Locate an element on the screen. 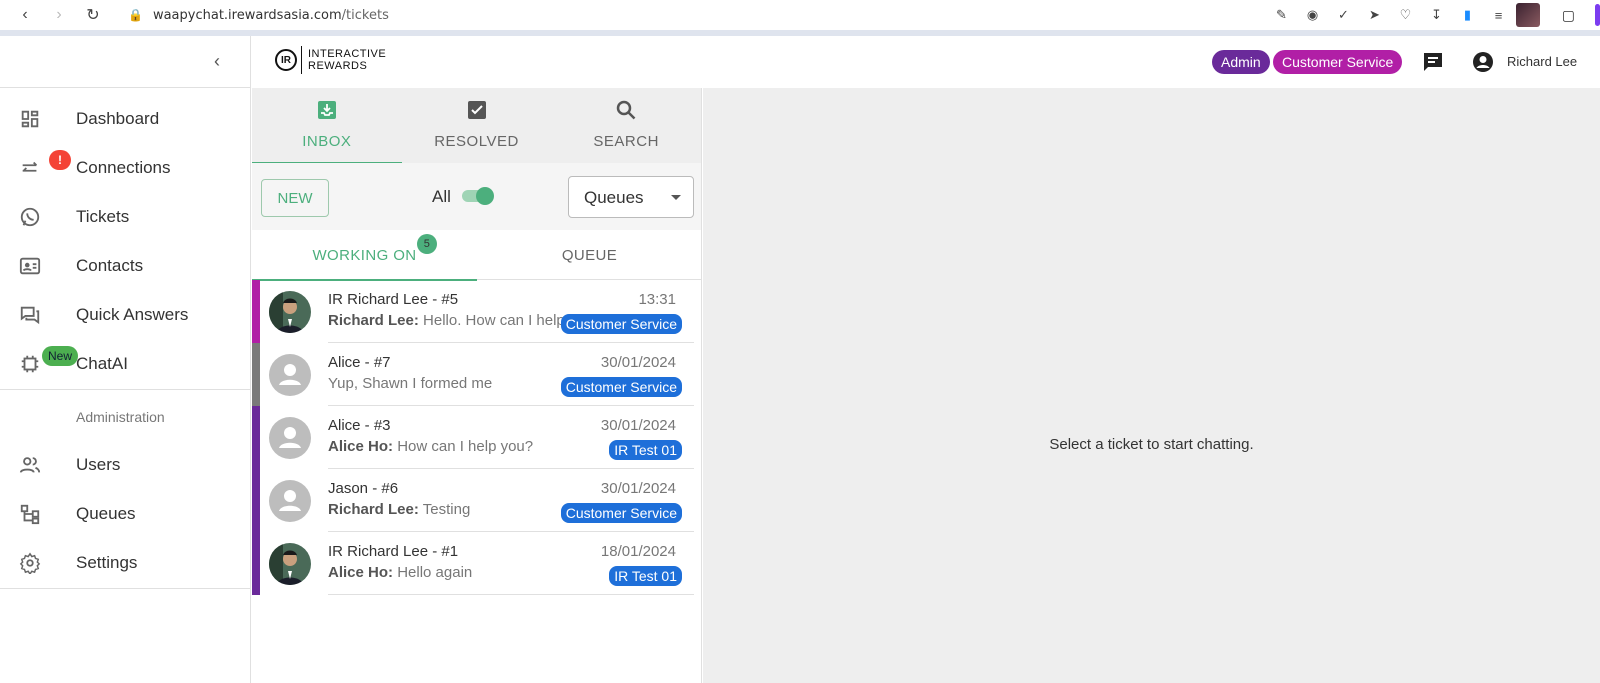 This screenshot has height=683, width=1600. hierarchy-icon is located at coordinates (30, 514).